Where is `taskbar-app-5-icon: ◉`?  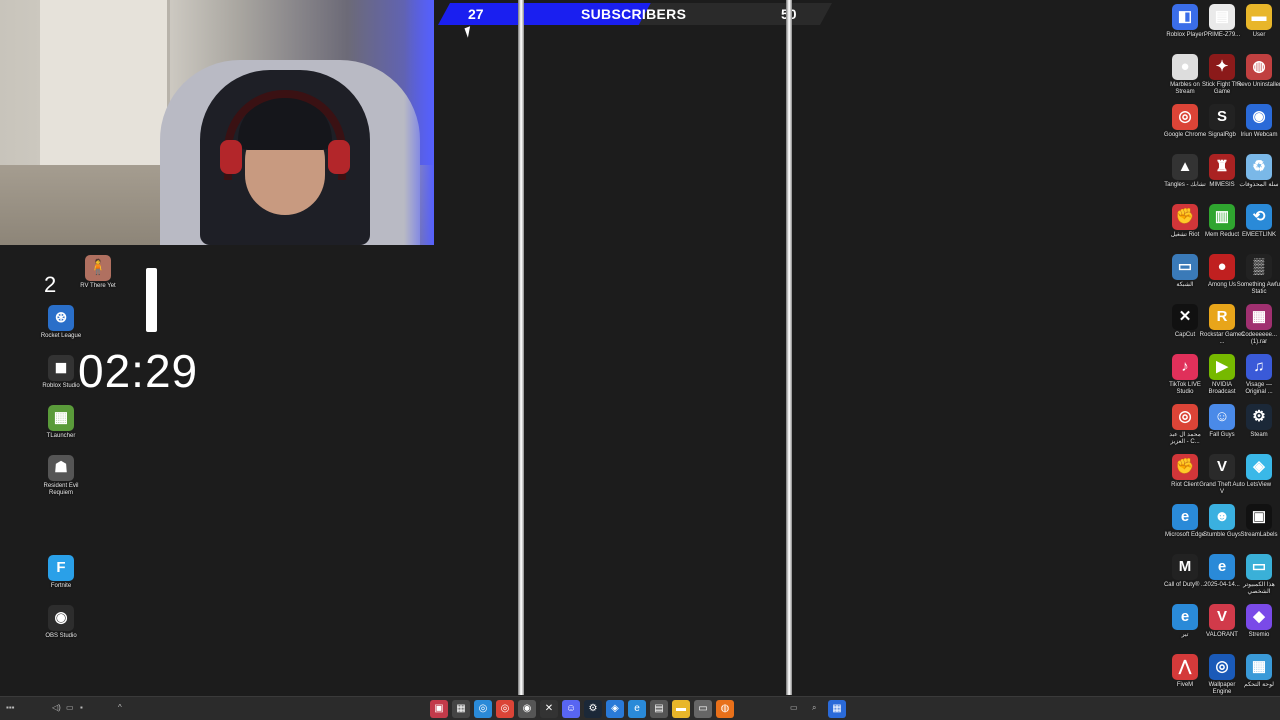 taskbar-app-5-icon: ◉ is located at coordinates (527, 709).